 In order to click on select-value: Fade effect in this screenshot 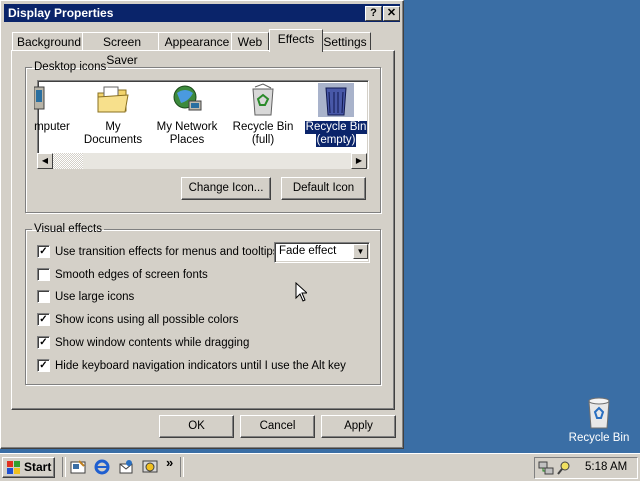, I will do `click(308, 251)`.